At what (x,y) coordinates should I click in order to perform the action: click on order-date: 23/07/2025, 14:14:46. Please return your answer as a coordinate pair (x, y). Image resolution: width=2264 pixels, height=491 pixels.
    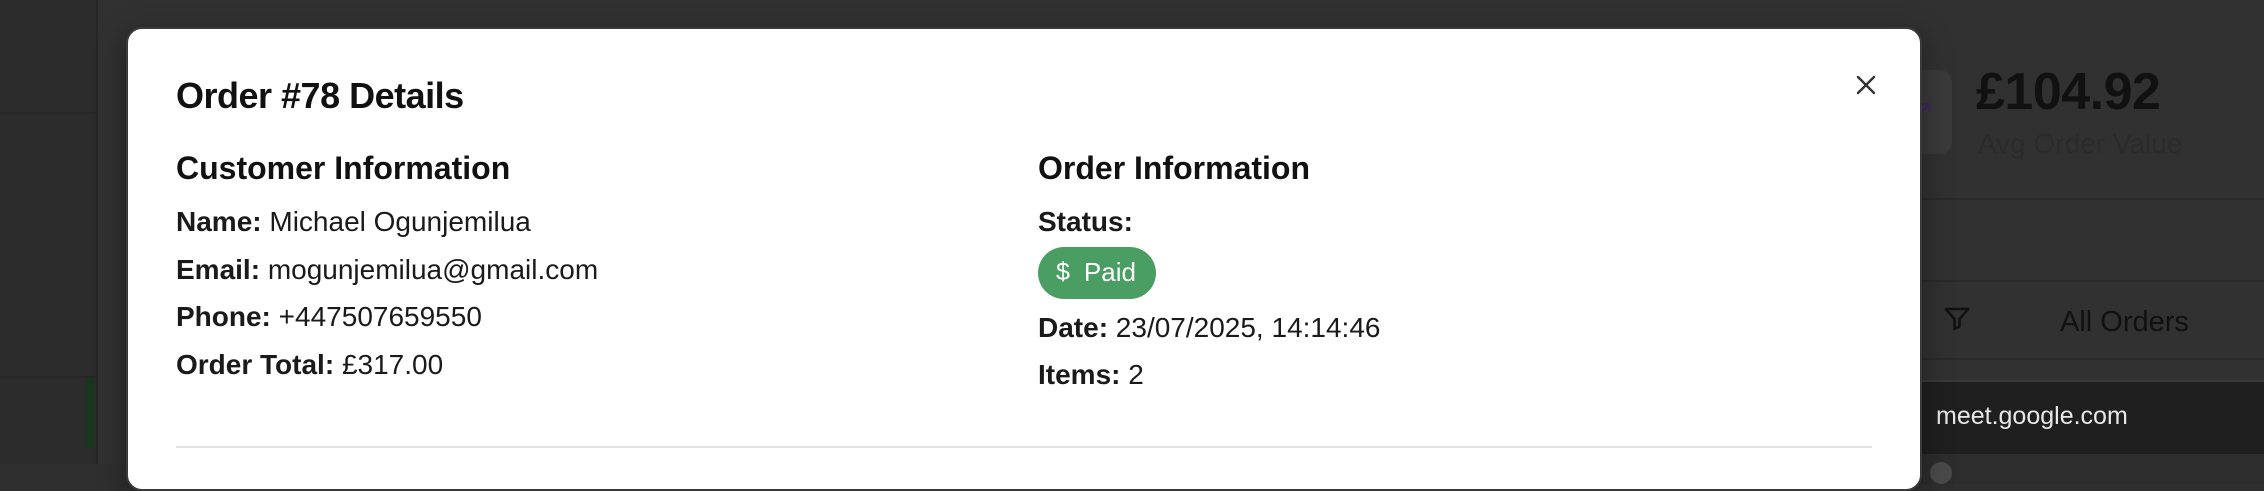
    Looking at the image, I should click on (1248, 327).